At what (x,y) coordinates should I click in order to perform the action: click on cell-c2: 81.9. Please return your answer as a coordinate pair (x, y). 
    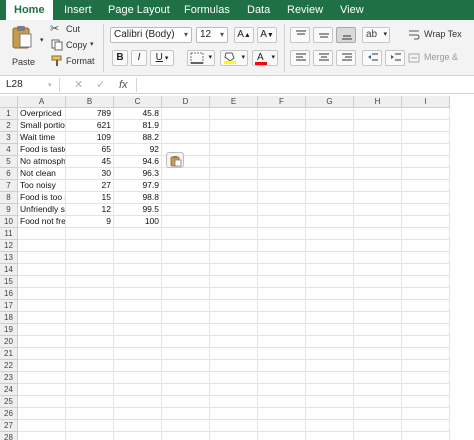
    Looking at the image, I should click on (138, 126).